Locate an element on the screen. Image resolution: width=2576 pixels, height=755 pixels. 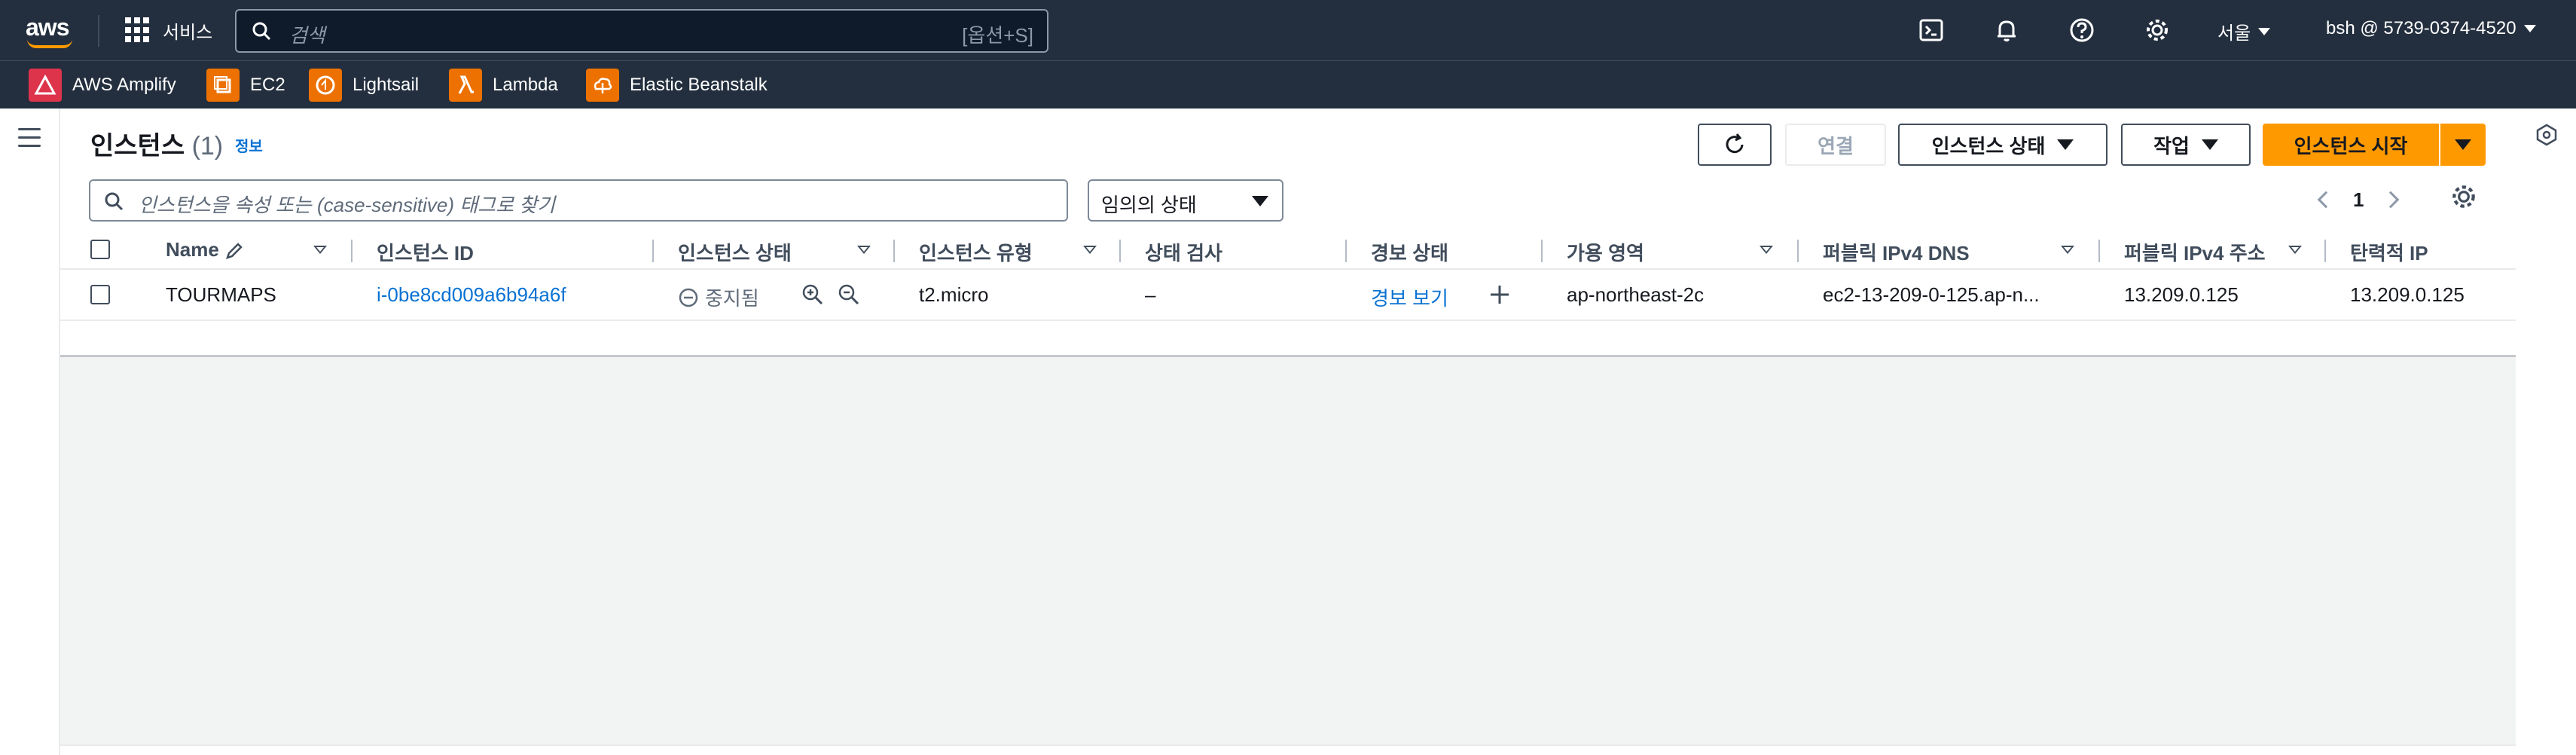
pagination: 1 is located at coordinates (2358, 200).